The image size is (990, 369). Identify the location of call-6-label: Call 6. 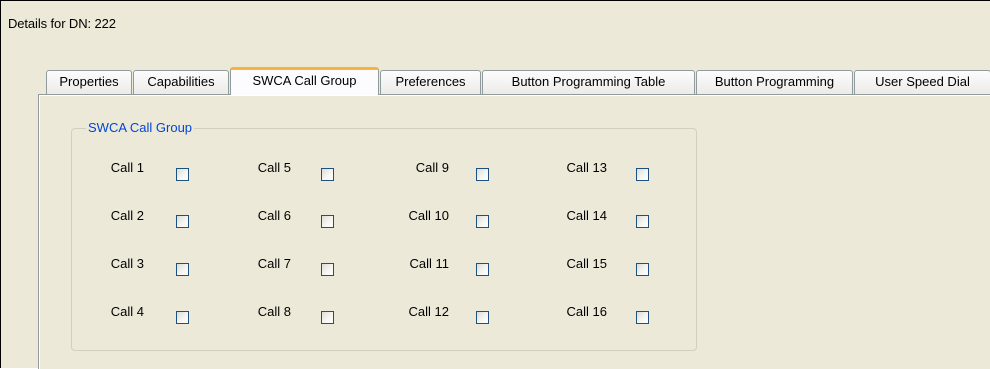
(274, 215).